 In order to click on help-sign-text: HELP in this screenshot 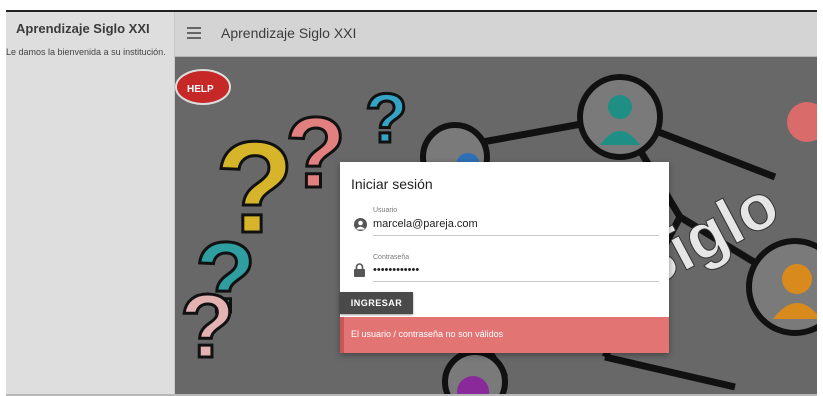, I will do `click(200, 89)`.